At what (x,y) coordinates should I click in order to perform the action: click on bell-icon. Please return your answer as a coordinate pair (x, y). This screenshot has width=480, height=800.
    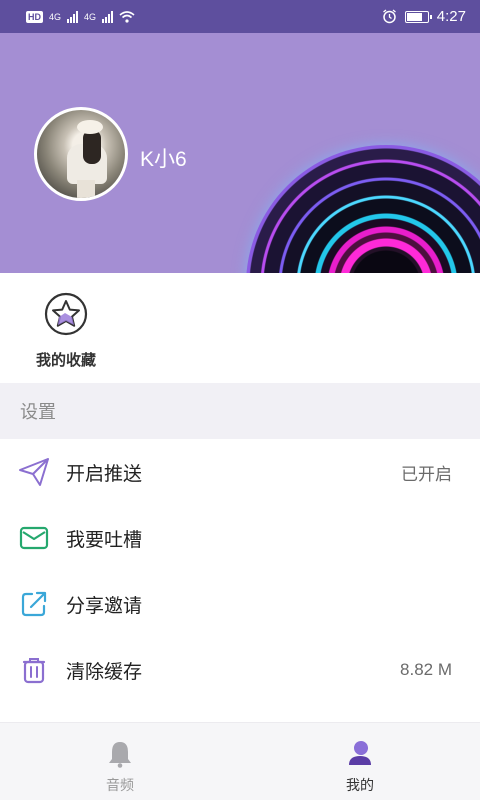
    Looking at the image, I should click on (120, 755).